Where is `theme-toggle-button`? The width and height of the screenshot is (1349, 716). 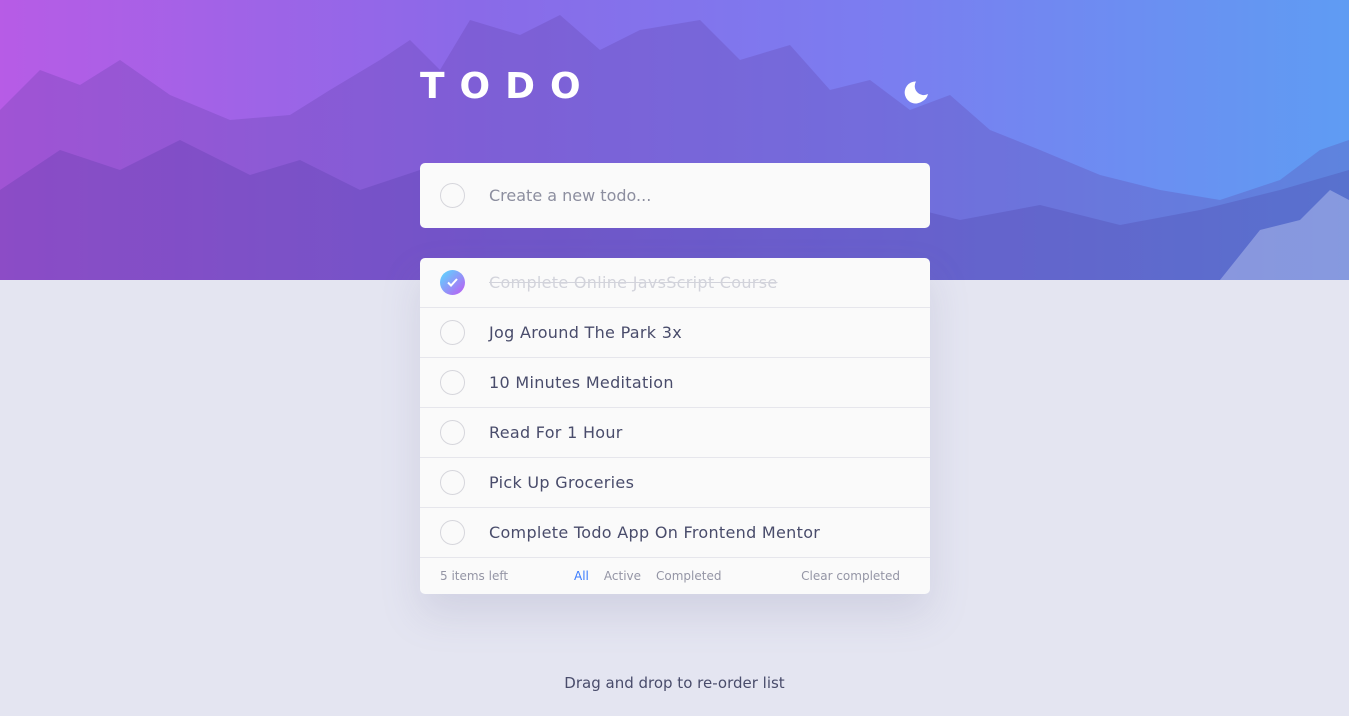
theme-toggle-button is located at coordinates (917, 92).